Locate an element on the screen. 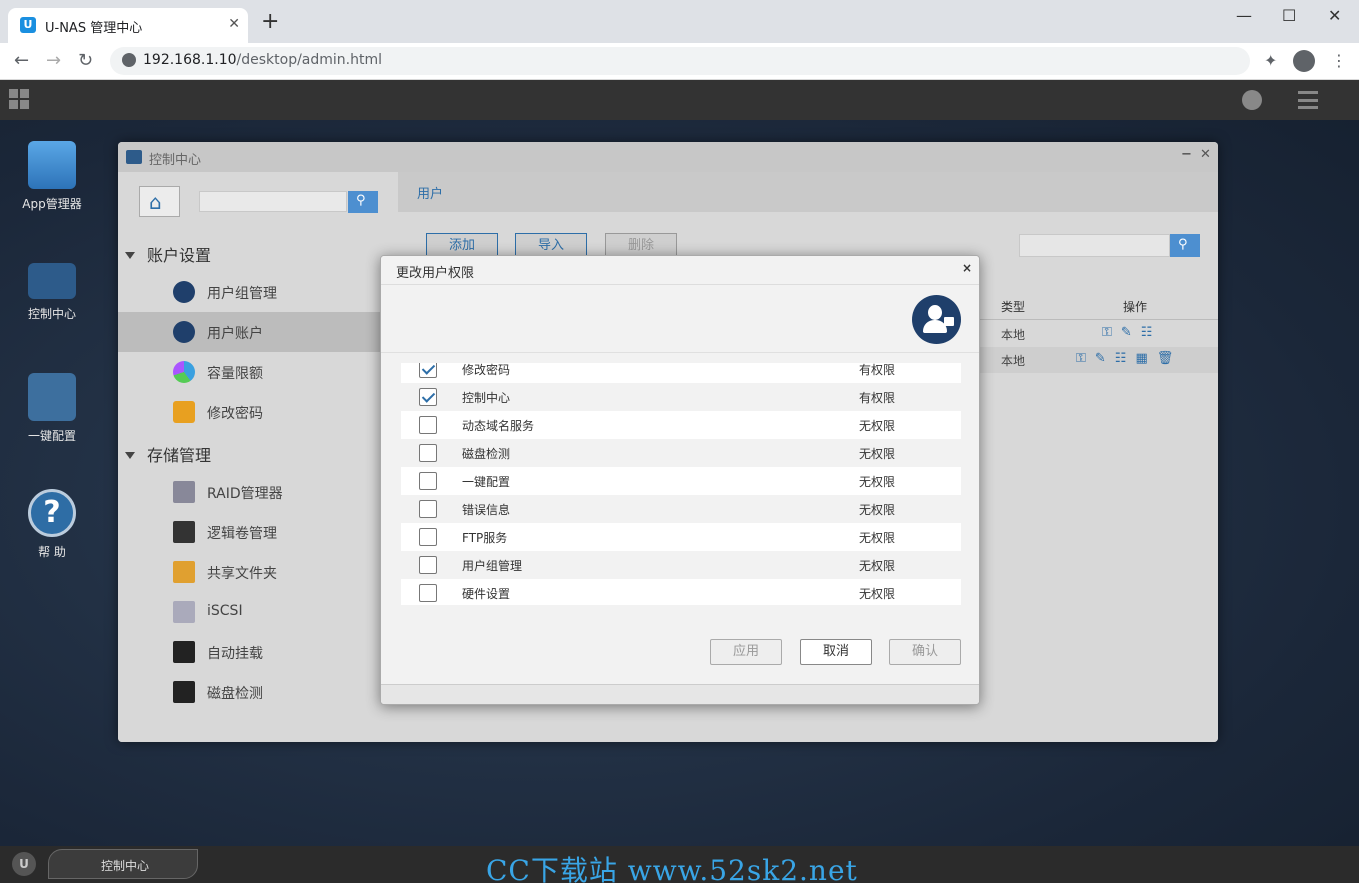 This screenshot has height=883, width=1359. sidebar-item-iscsi: iSCSI is located at coordinates (258, 612).